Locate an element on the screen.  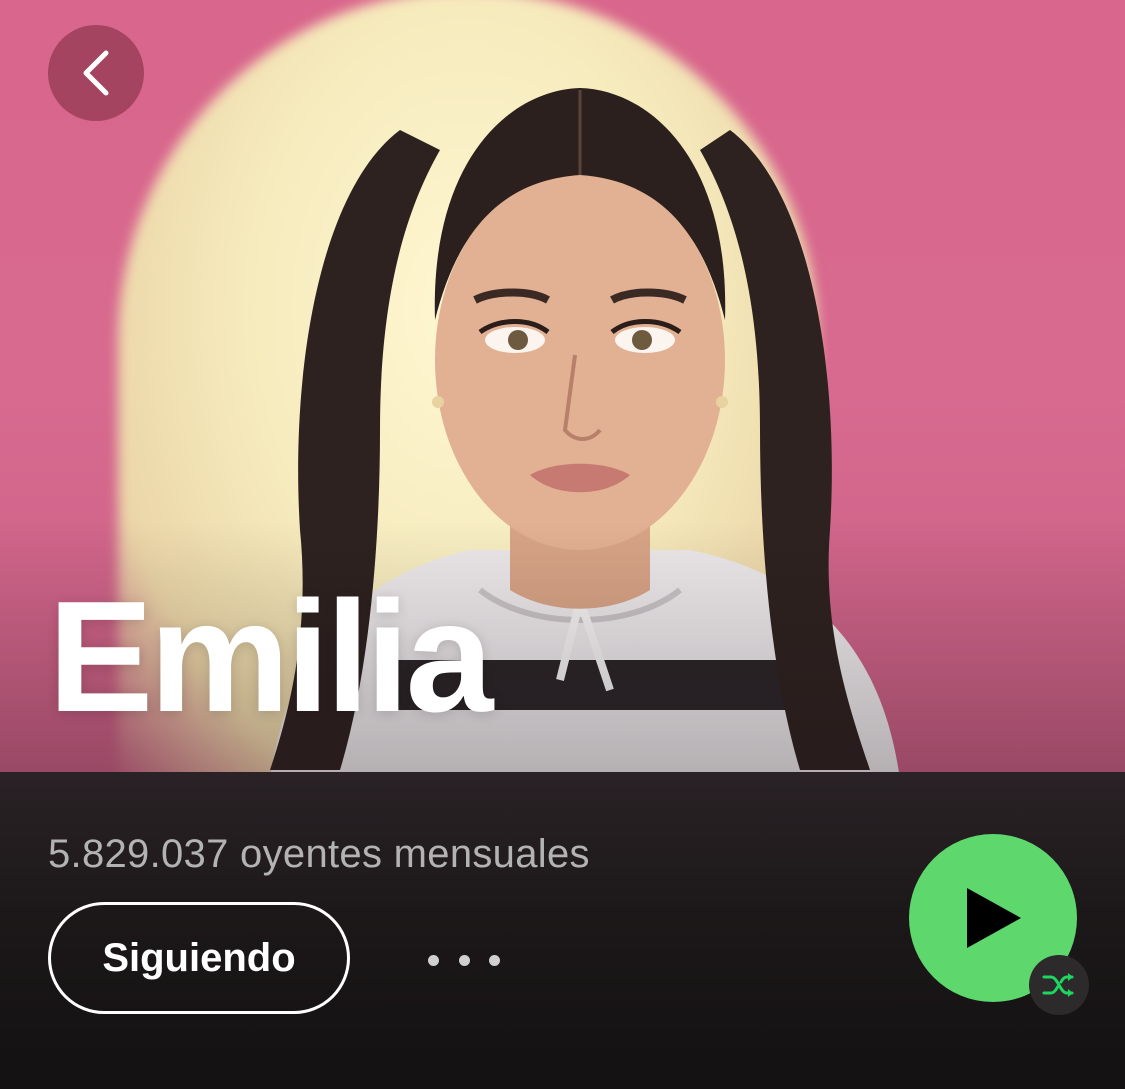
back-button is located at coordinates (96, 73).